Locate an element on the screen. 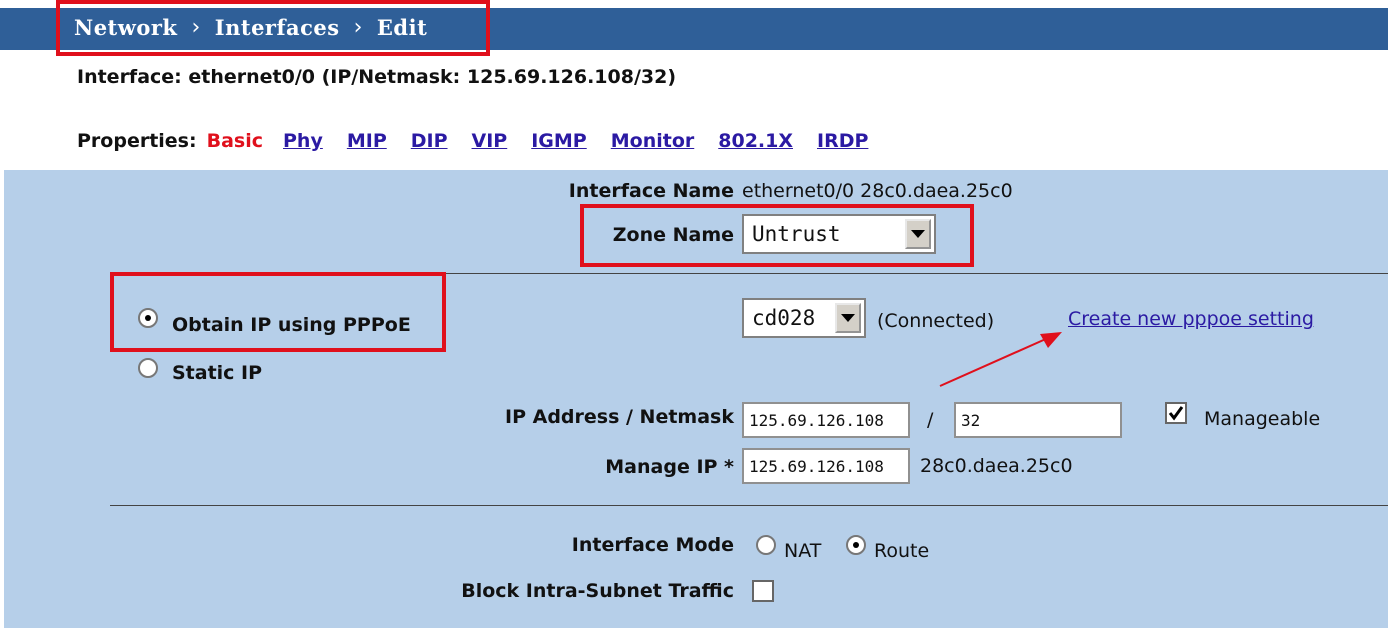 The image size is (1388, 628). zone-name-select: Untrust is located at coordinates (839, 234).